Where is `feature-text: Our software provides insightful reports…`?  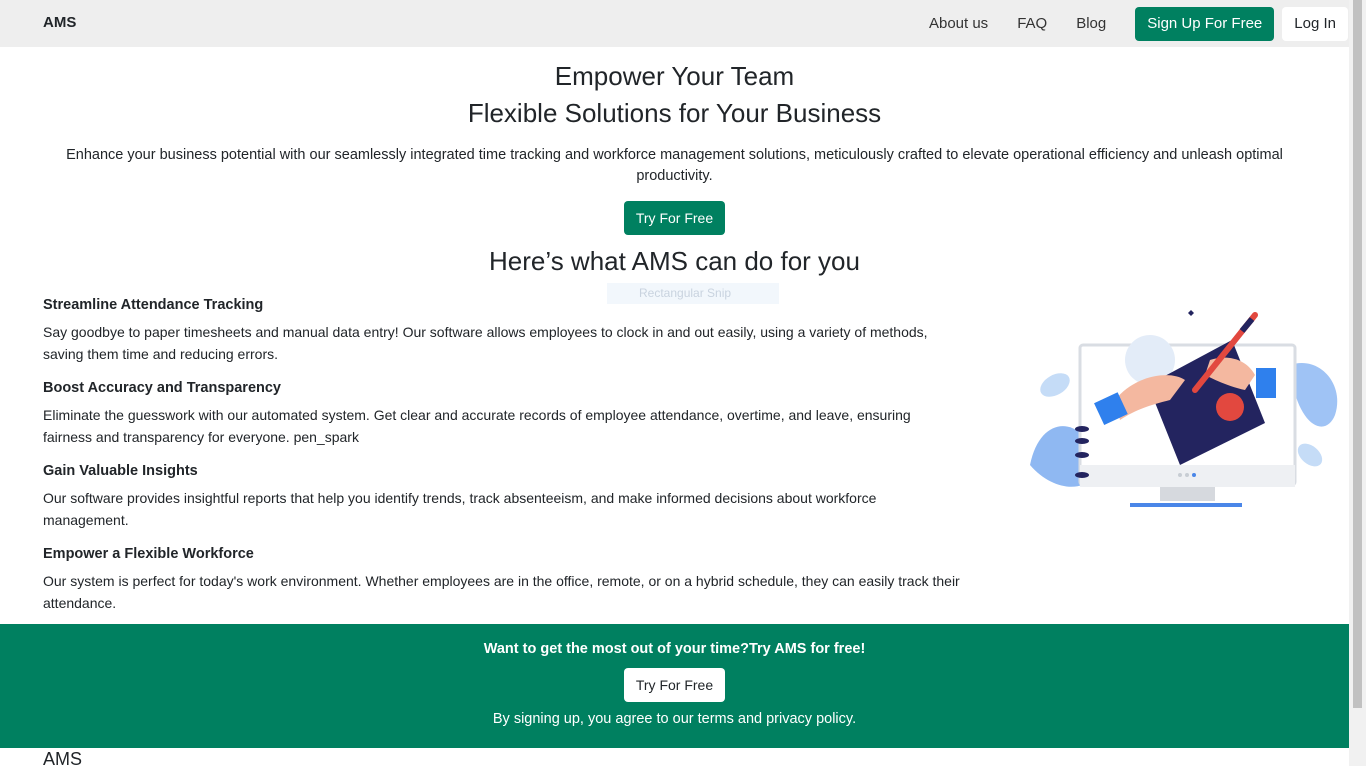
feature-text: Our software provides insightful reports… is located at coordinates (460, 509).